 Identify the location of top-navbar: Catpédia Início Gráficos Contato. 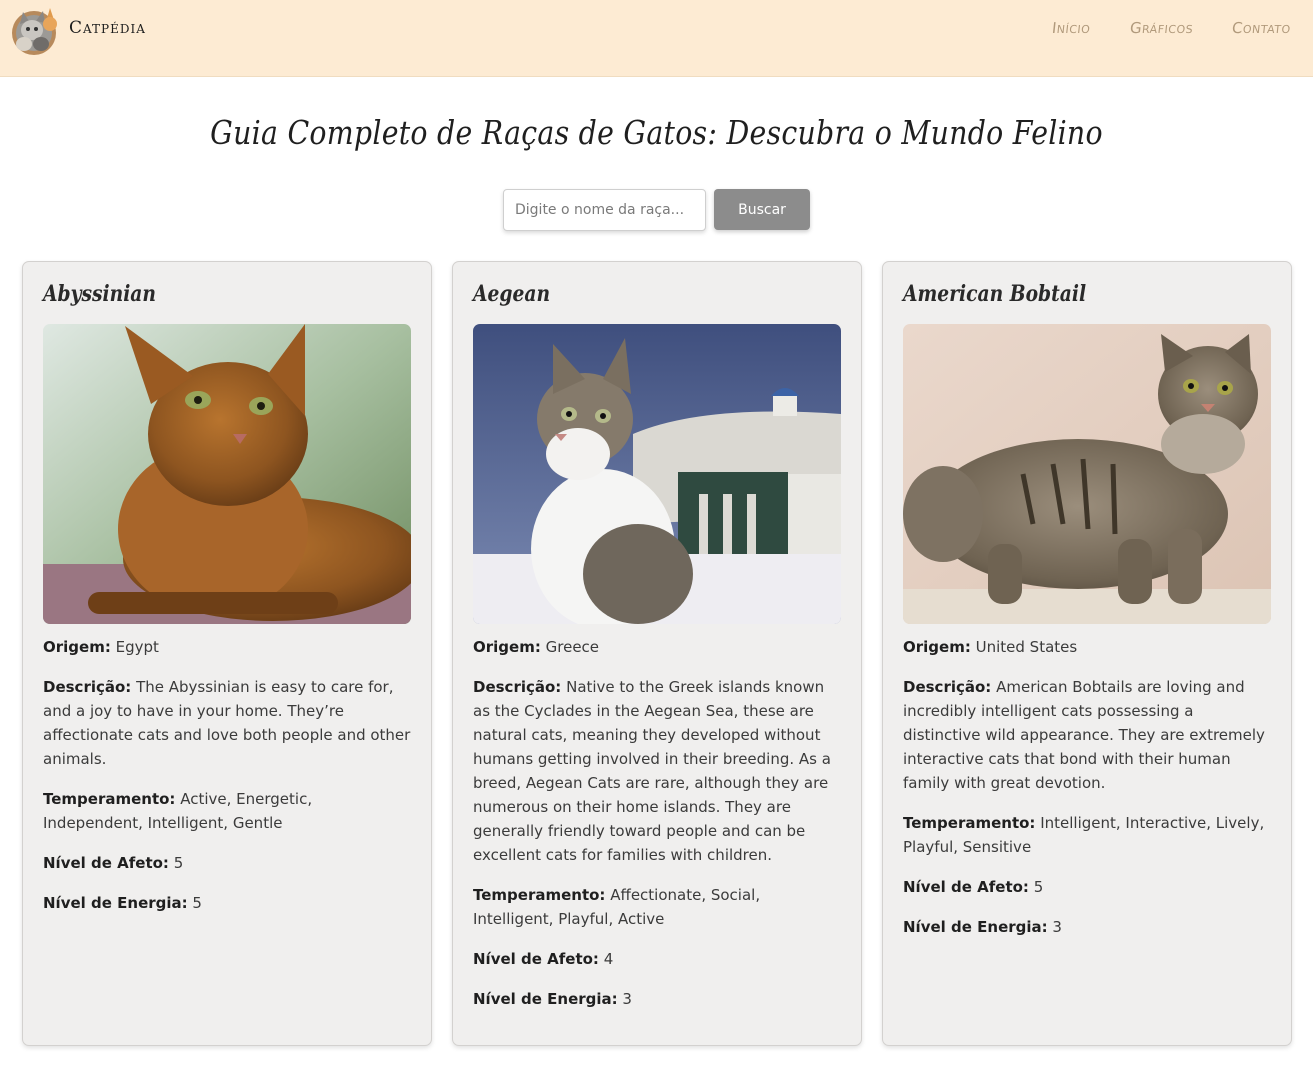
(656, 38).